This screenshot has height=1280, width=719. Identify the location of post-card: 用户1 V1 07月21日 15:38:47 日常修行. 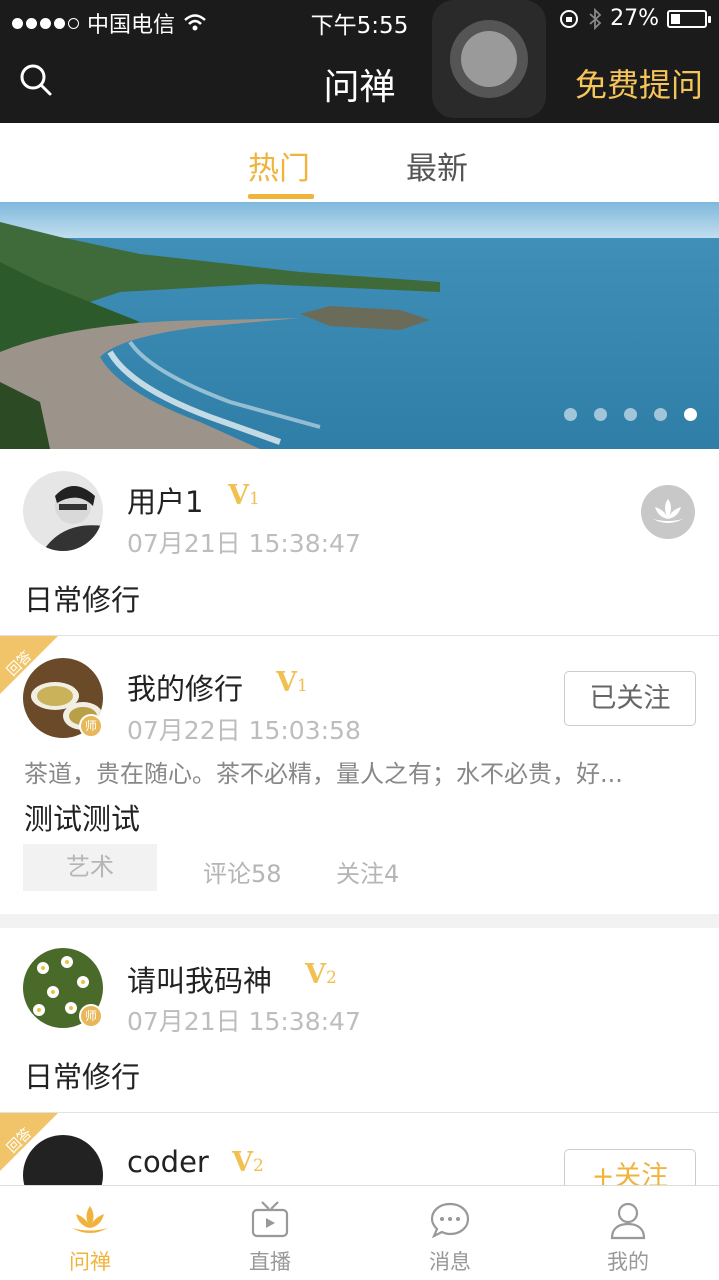
(359, 542).